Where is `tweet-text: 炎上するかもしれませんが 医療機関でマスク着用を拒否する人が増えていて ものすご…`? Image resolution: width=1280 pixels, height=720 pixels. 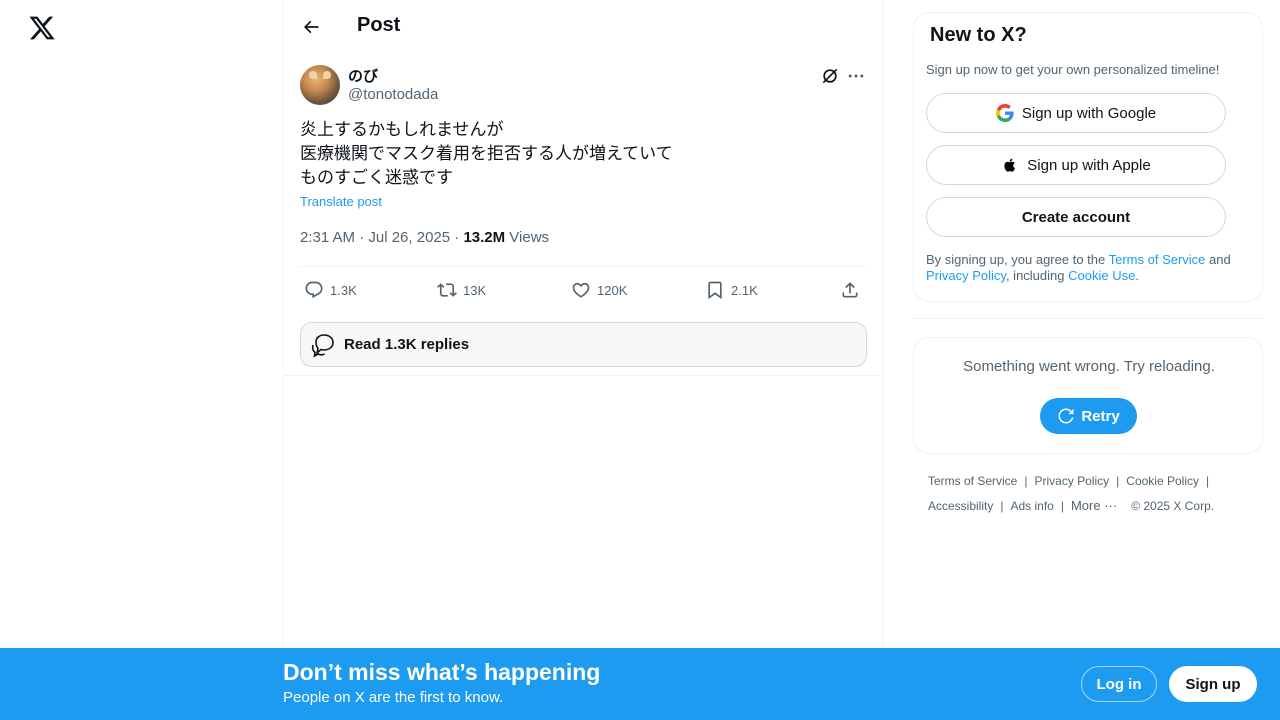
tweet-text: 炎上するかもしれませんが 医療機関でマスク着用を拒否する人が増えていて ものすご… is located at coordinates (580, 154).